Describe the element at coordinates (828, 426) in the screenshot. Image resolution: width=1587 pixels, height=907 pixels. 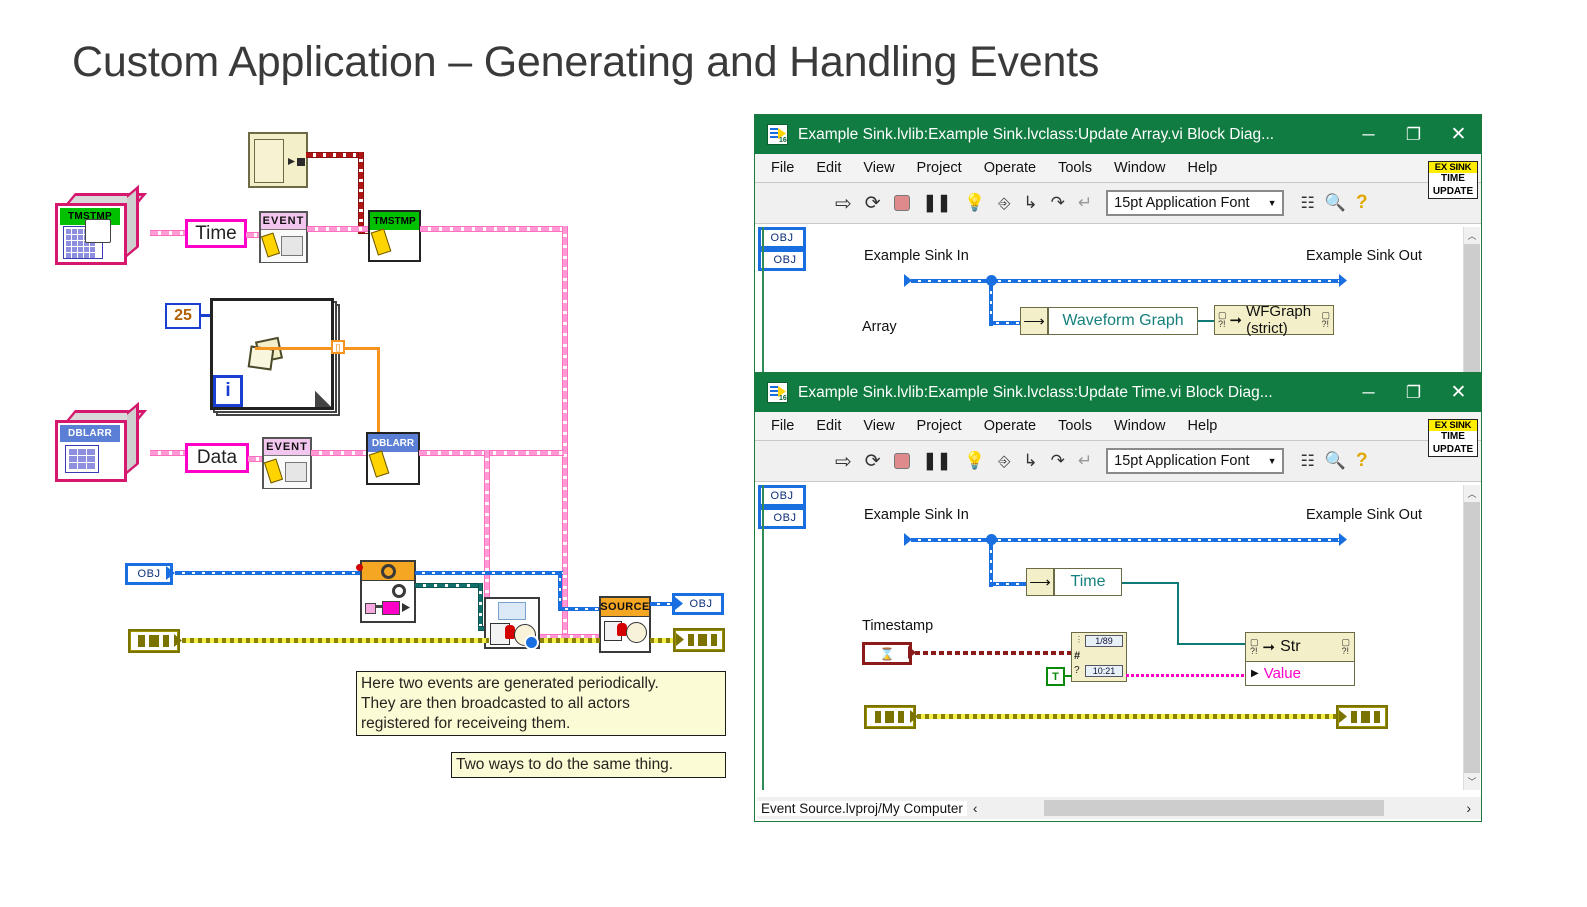
I see `window2-menu-edit: Edit` at that location.